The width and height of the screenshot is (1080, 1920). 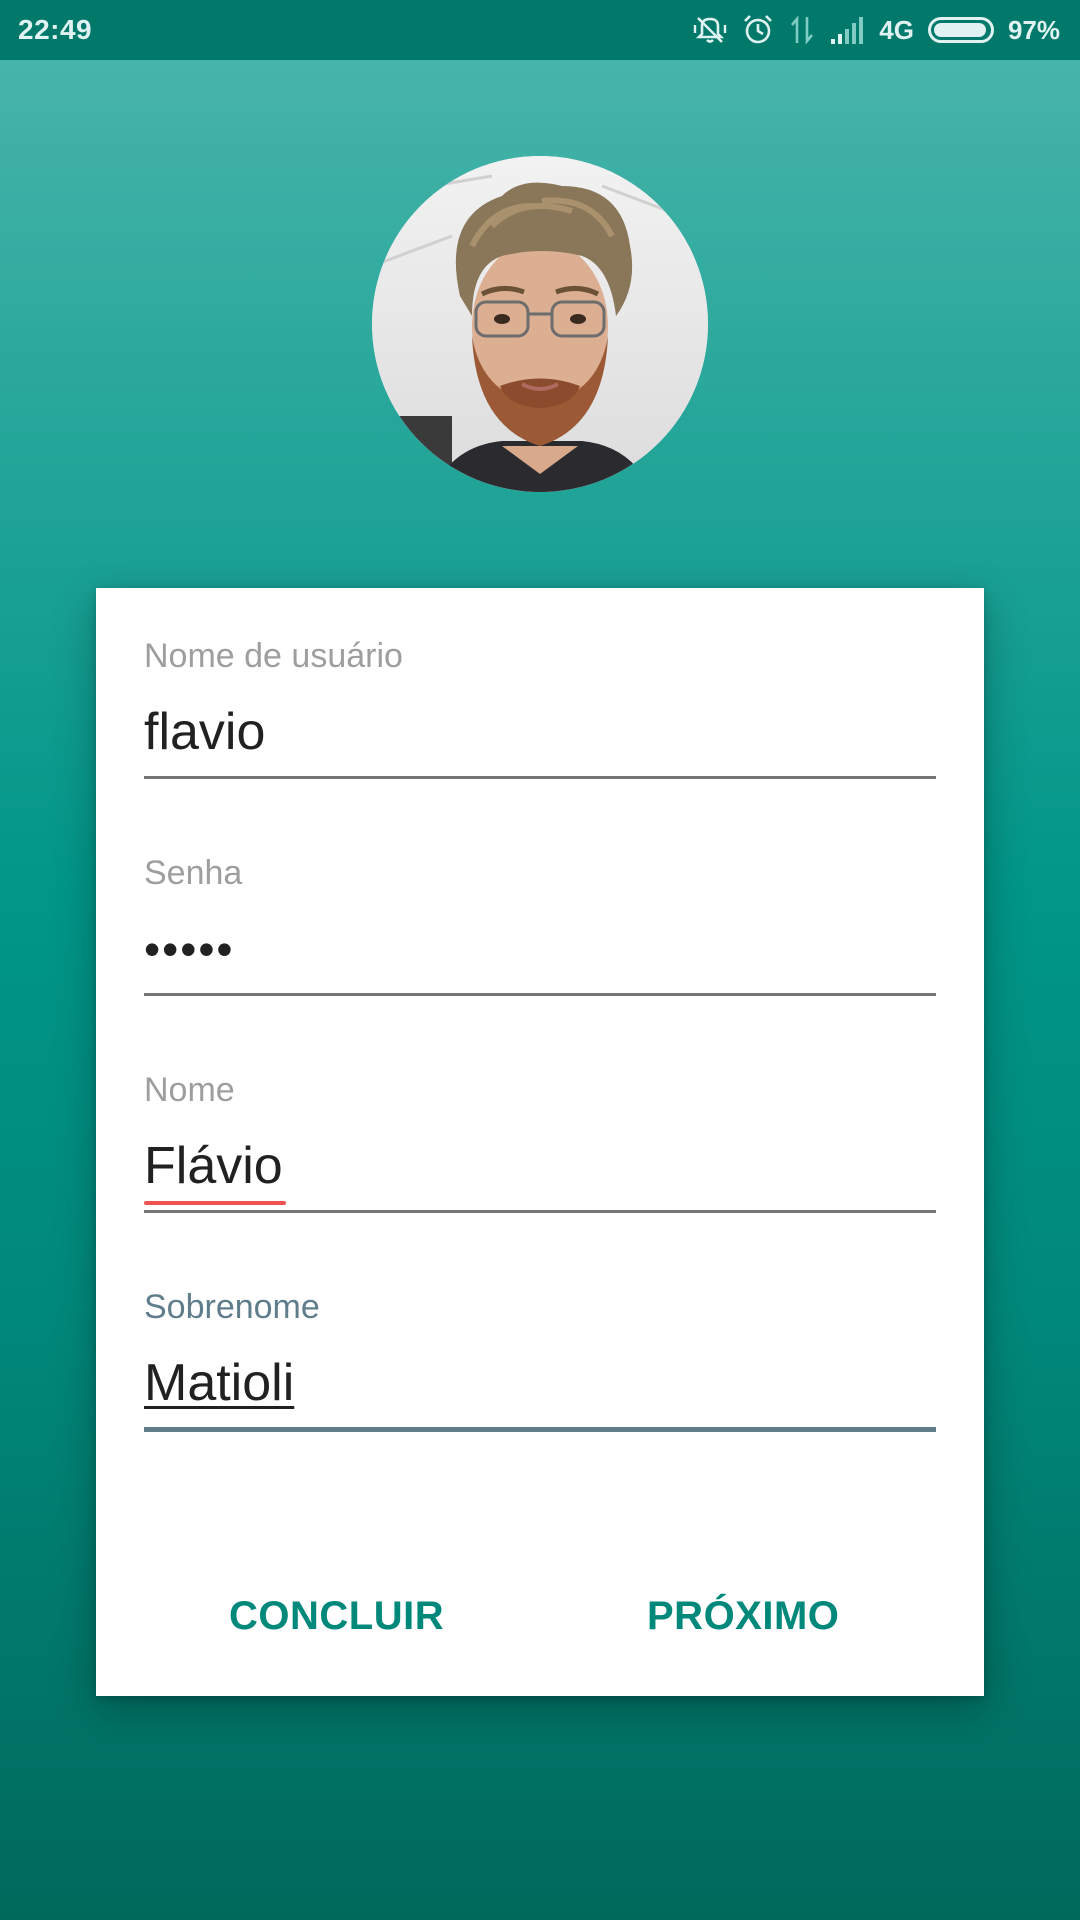 What do you see at coordinates (232, 1307) in the screenshot?
I see `last-name-label: Sobrenome` at bounding box center [232, 1307].